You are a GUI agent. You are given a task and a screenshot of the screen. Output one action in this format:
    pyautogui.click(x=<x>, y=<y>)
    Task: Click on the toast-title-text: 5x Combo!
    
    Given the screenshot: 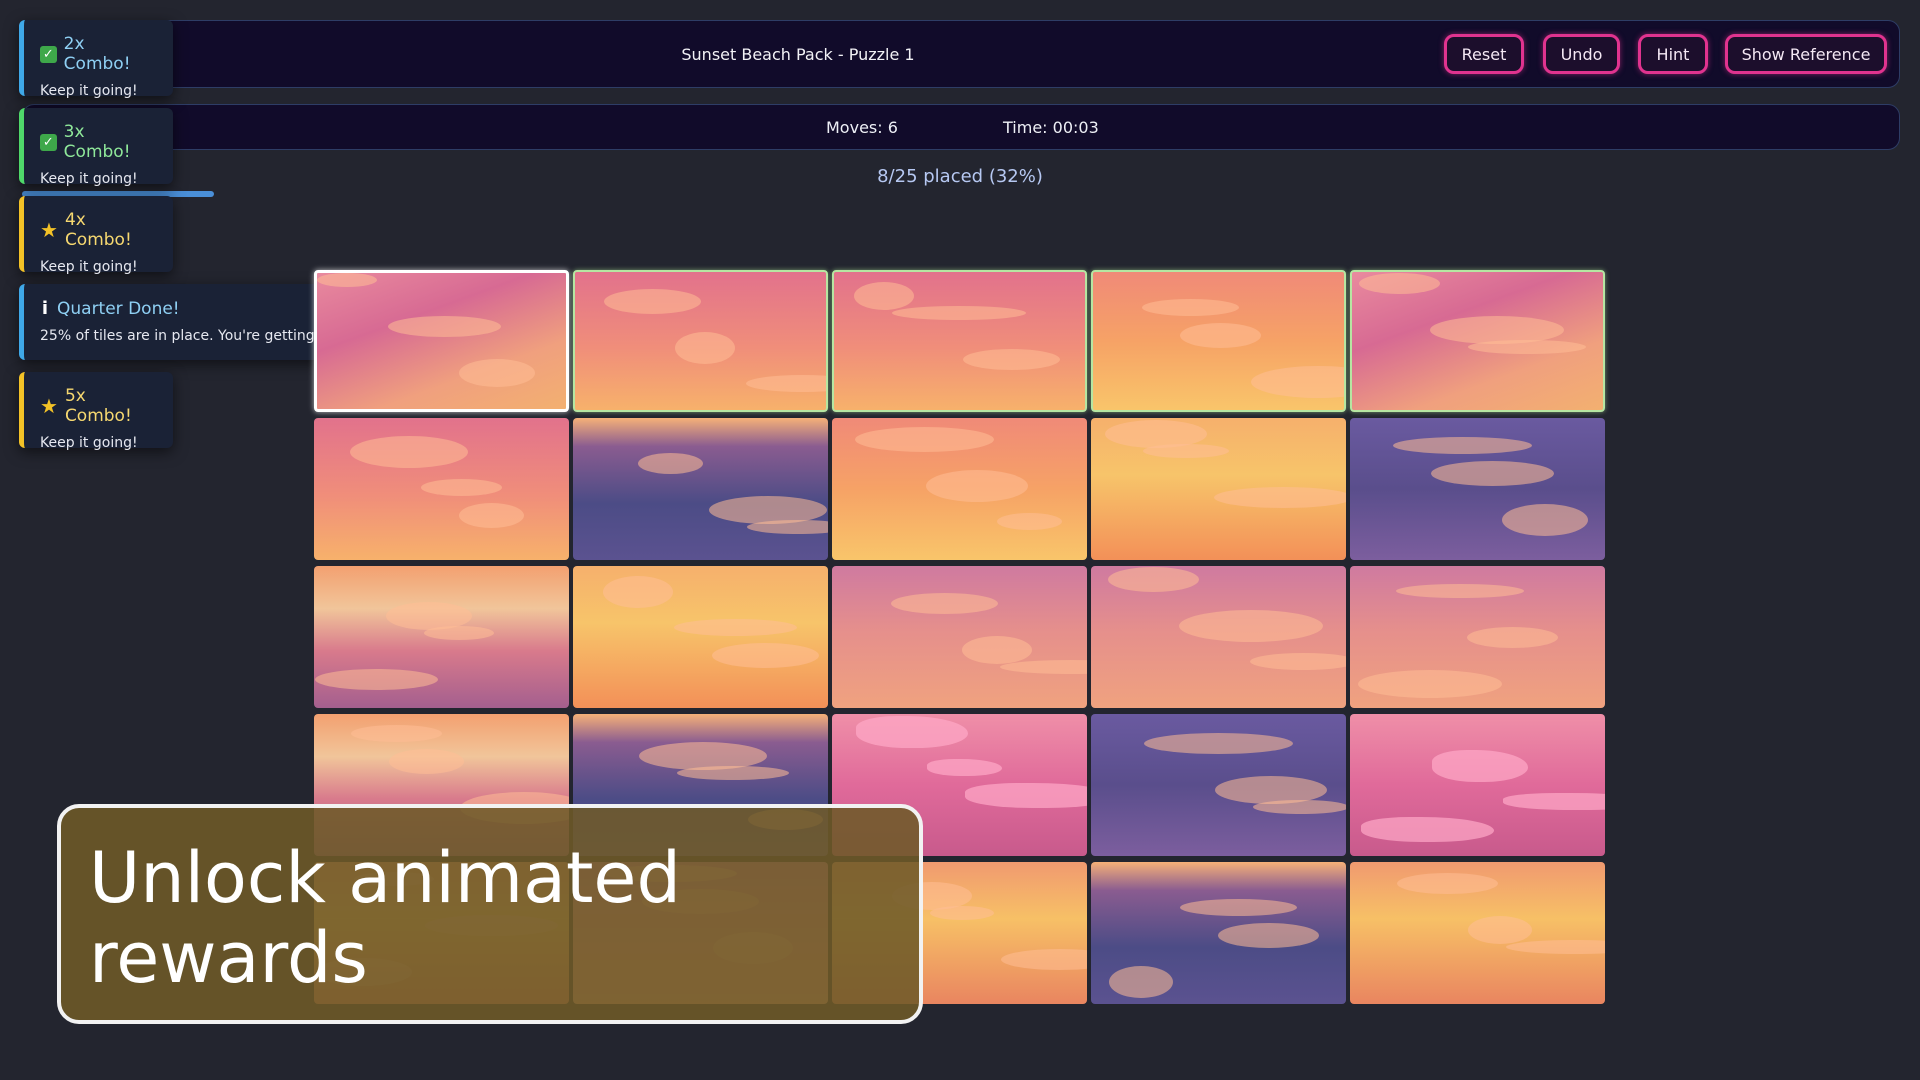 What is the action you would take?
    pyautogui.click(x=98, y=406)
    